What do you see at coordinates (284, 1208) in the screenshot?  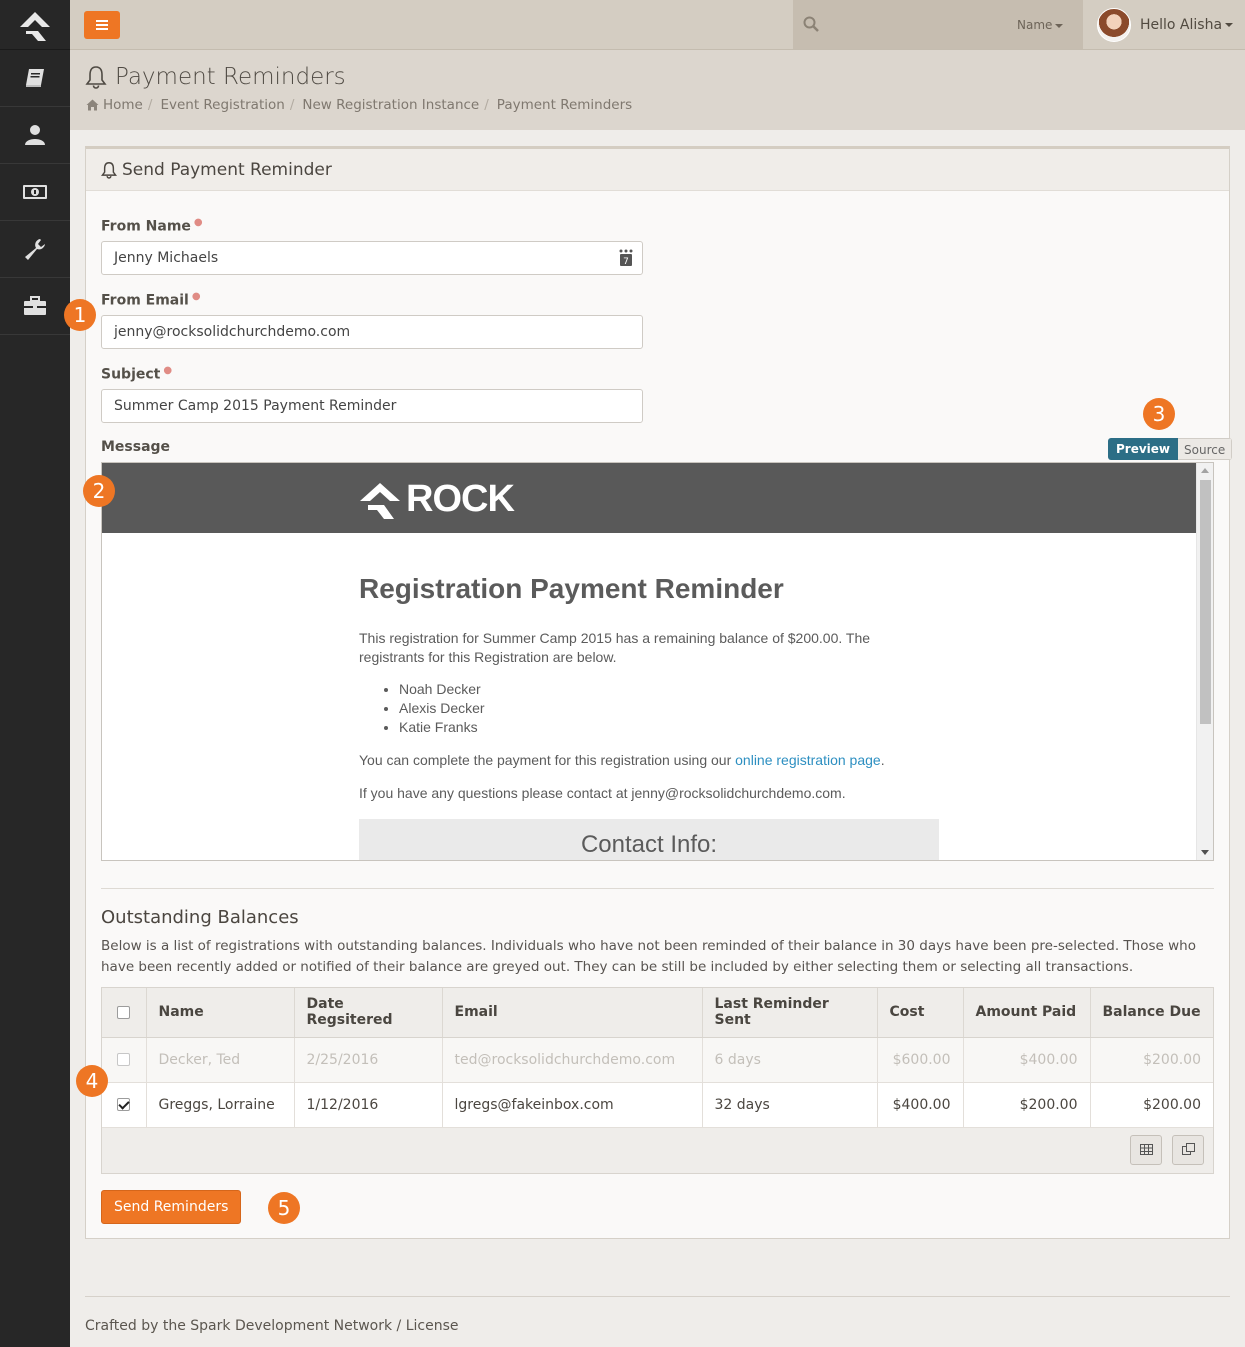 I see `callout-5: 5` at bounding box center [284, 1208].